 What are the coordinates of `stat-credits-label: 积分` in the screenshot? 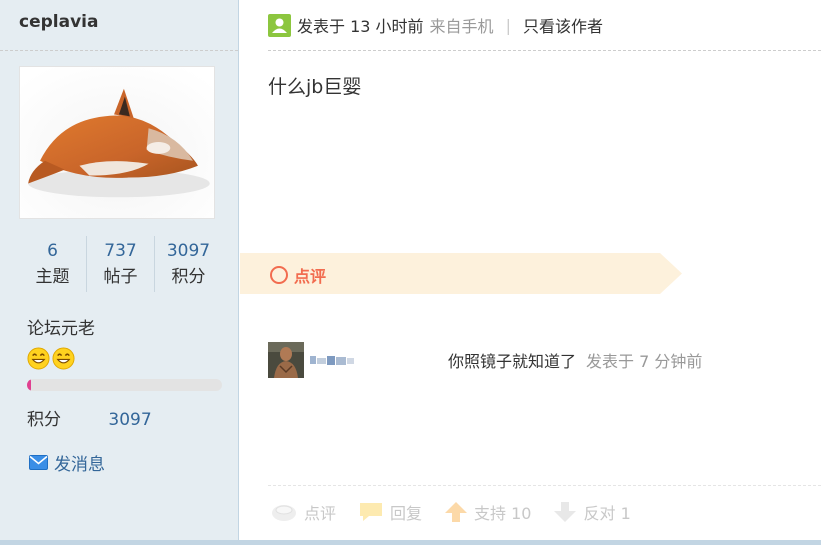 It's located at (188, 277).